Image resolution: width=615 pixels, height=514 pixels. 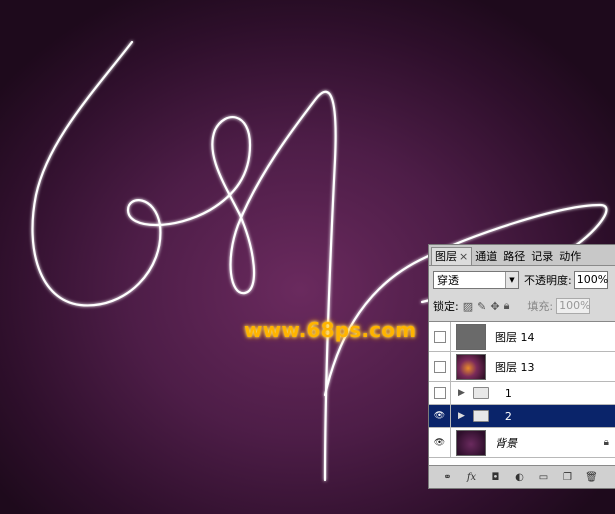 I want to click on layer-row-13: 图层 13, so click(x=522, y=367).